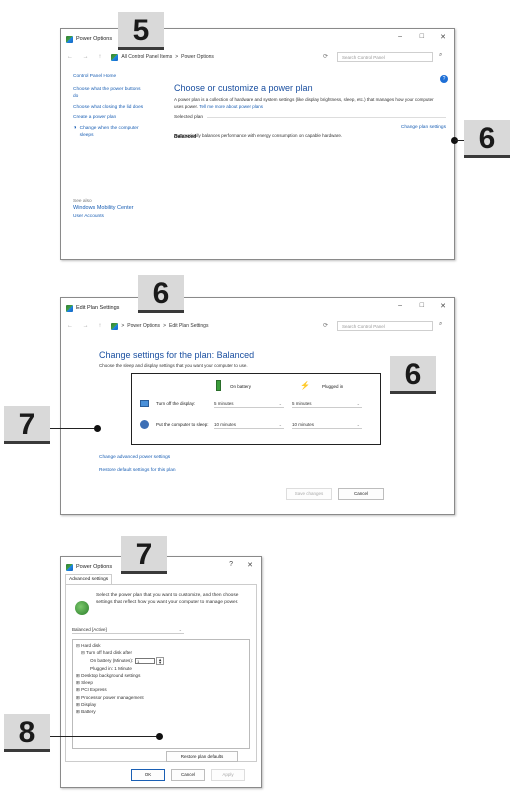 Image resolution: width=510 pixels, height=795 pixels. What do you see at coordinates (249, 424) in the screenshot?
I see `sleep-on-battery-select: 10 minutes ⌄` at bounding box center [249, 424].